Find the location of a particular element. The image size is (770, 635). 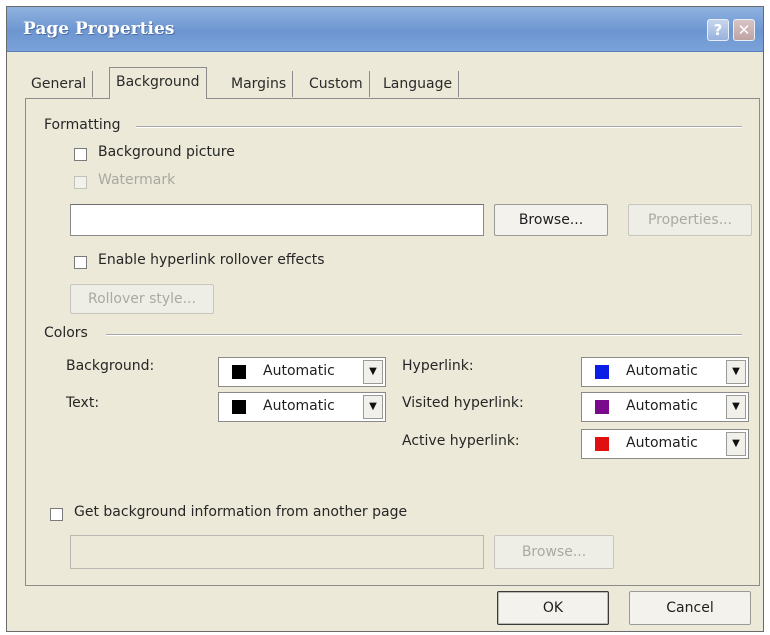

tab-background: Background is located at coordinates (158, 83).